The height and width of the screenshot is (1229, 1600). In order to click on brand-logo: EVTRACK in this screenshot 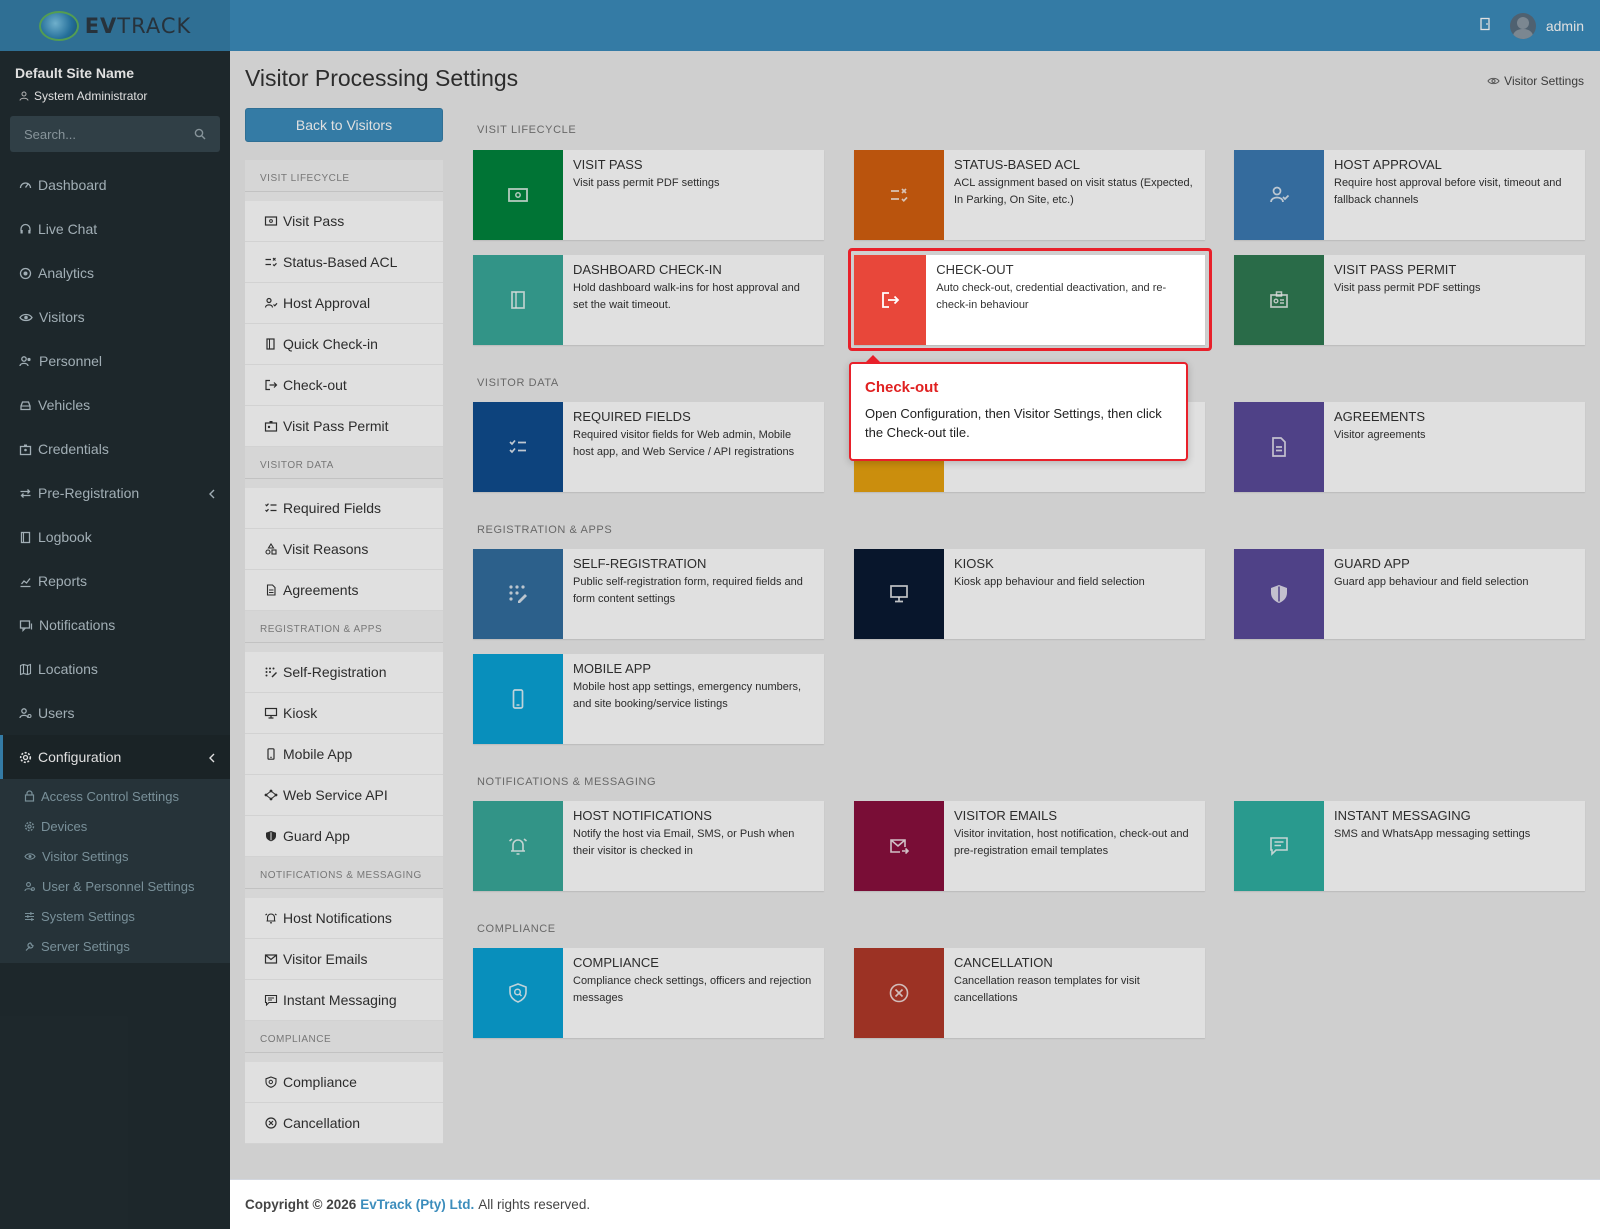, I will do `click(115, 25)`.